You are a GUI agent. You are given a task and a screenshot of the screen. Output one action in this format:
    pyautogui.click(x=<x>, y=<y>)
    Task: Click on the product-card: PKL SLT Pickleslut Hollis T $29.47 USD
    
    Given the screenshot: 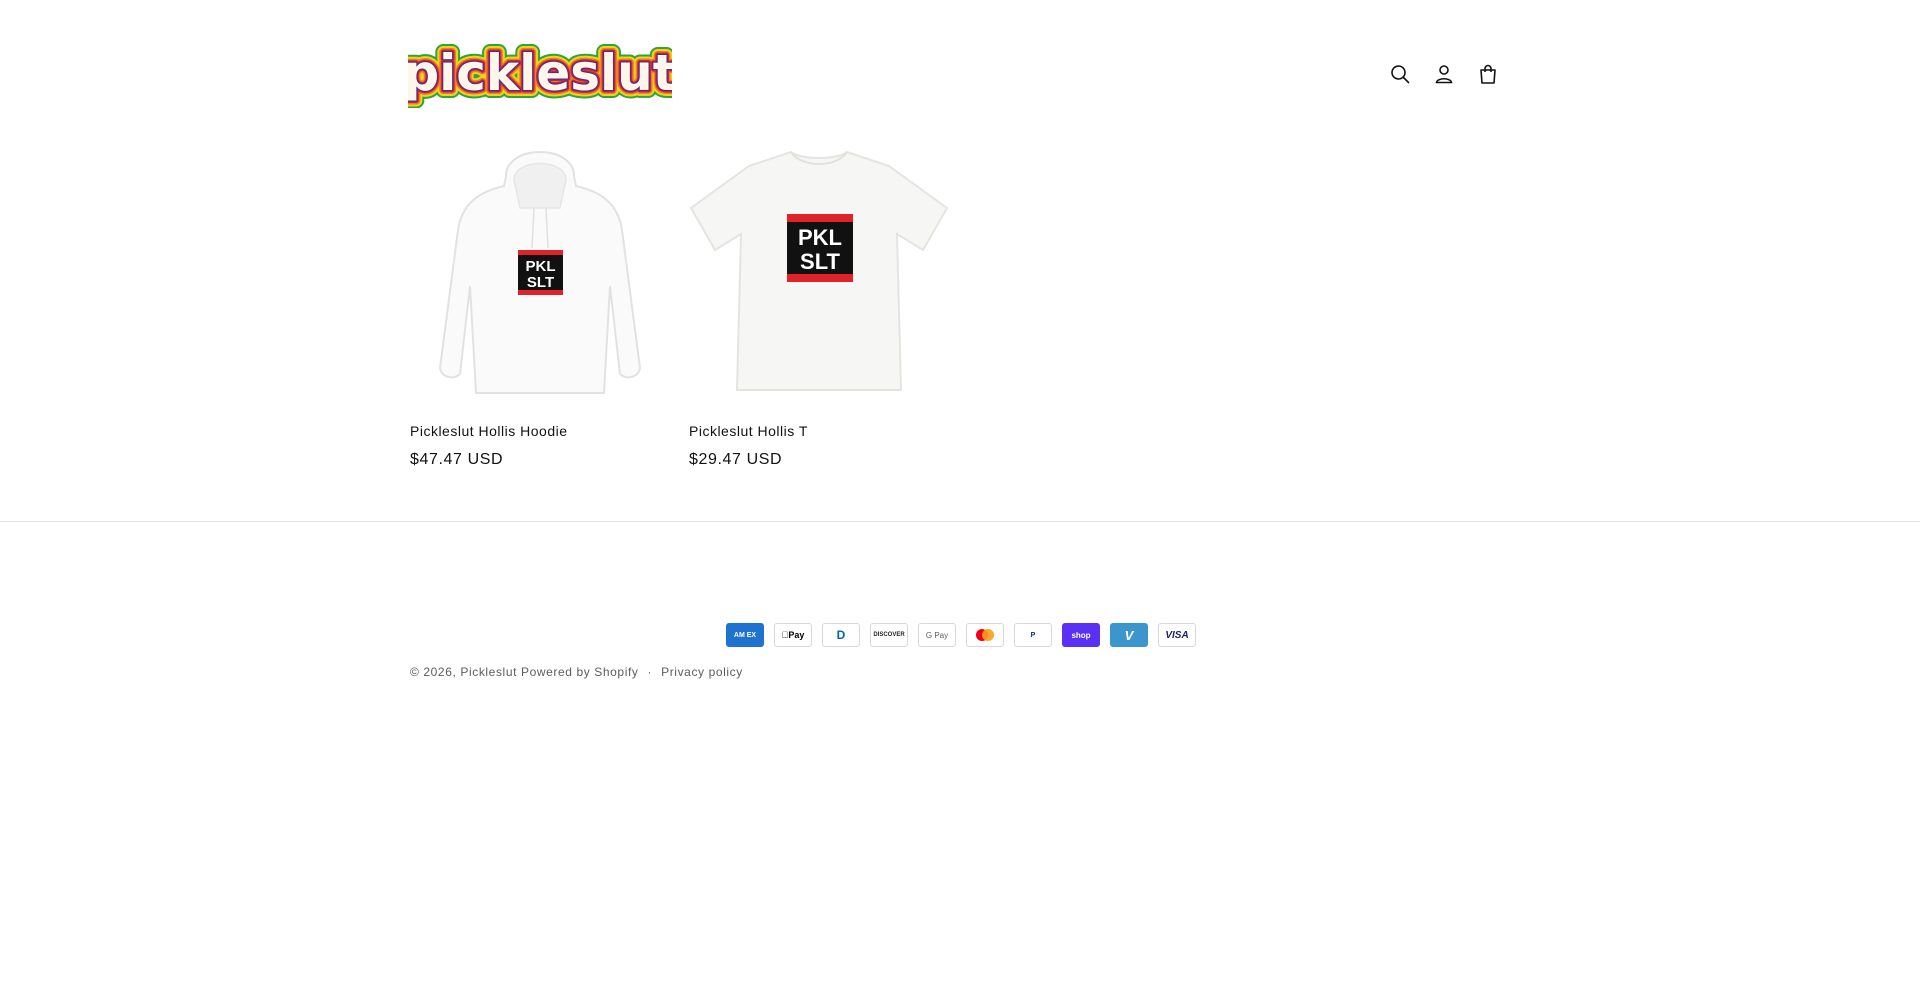 What is the action you would take?
    pyautogui.click(x=819, y=304)
    